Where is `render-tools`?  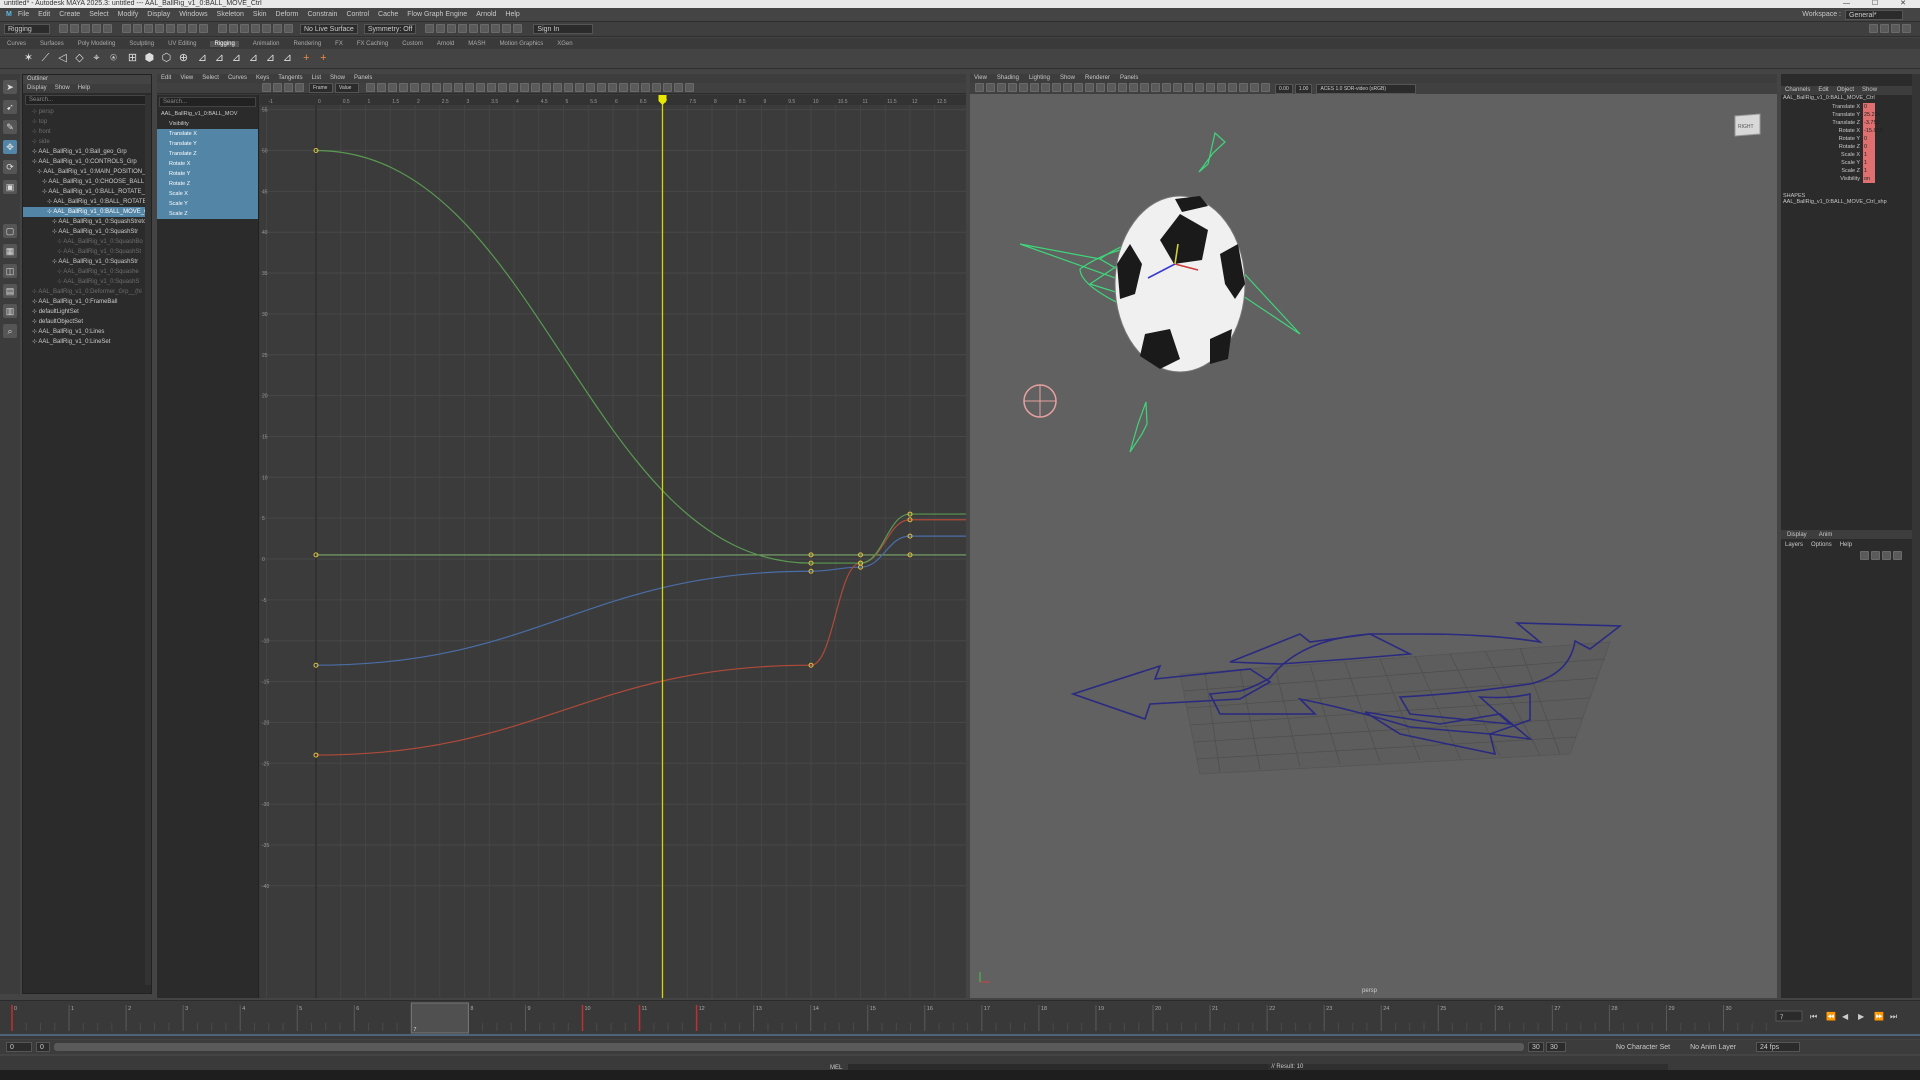 render-tools is located at coordinates (473, 29).